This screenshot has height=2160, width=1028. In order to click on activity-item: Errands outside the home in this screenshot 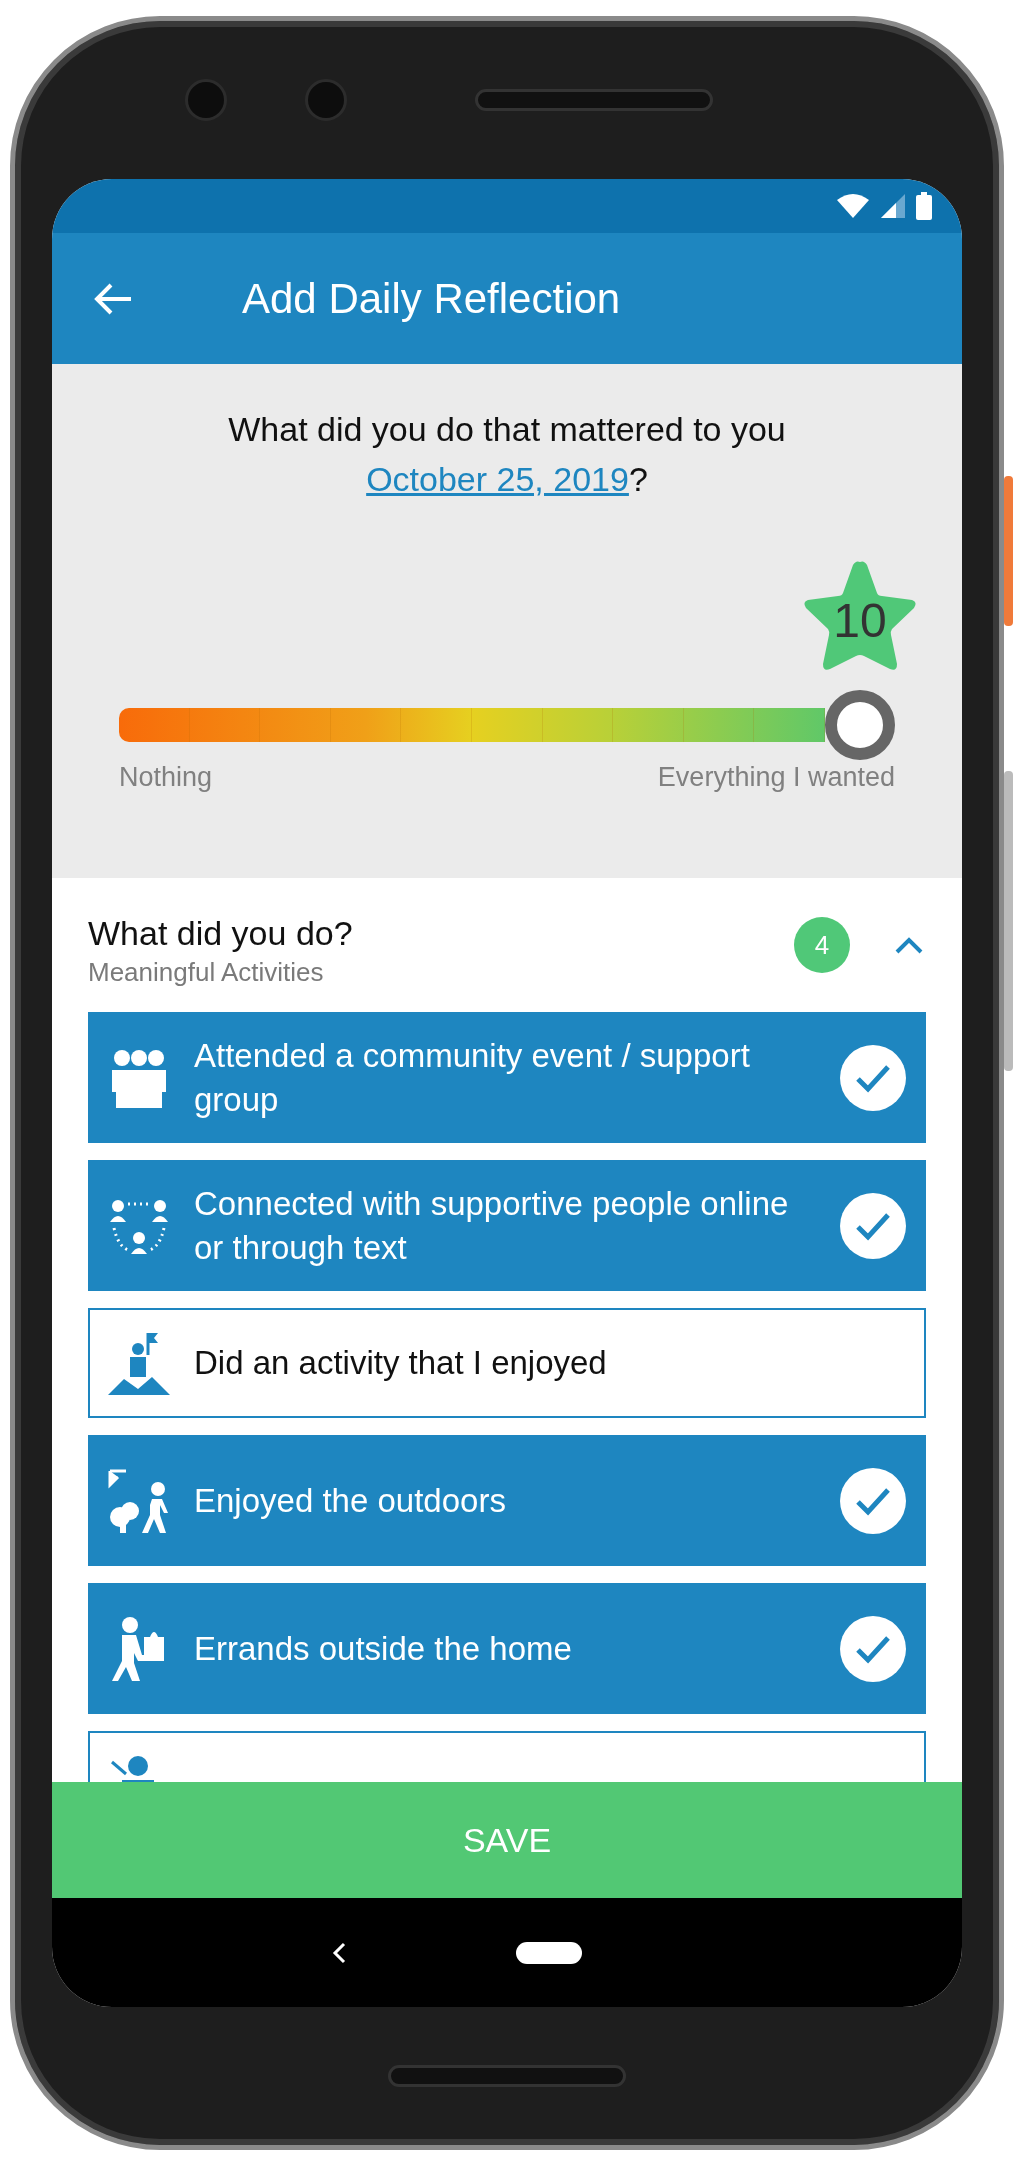, I will do `click(507, 1648)`.